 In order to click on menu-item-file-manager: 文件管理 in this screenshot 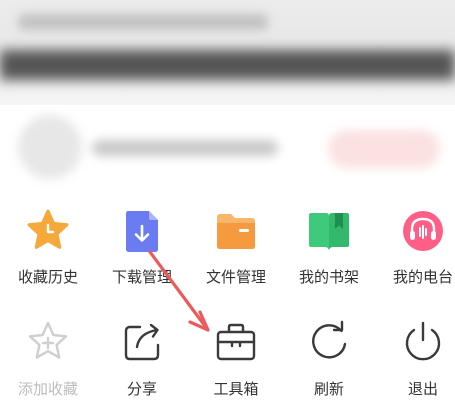, I will do `click(236, 247)`.